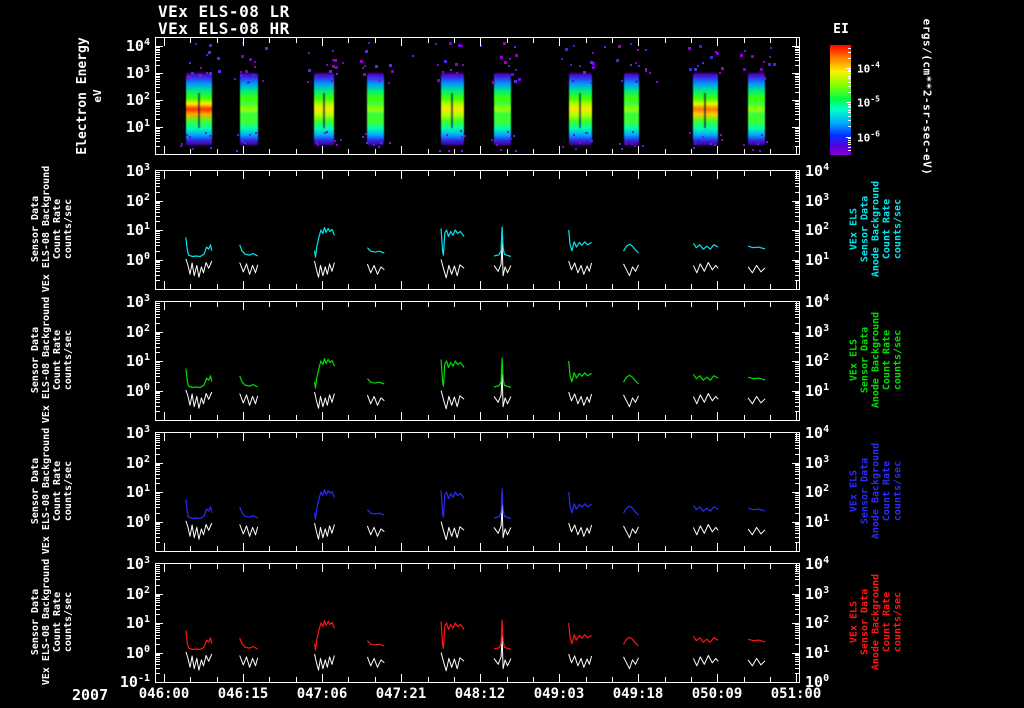 The image size is (1024, 708). I want to click on spectrogram-ytick-label: 102, so click(137, 100).